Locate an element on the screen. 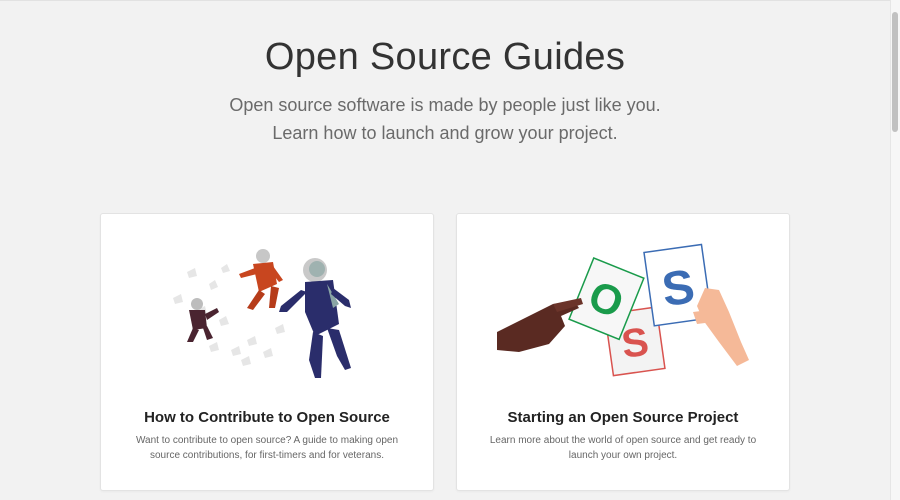 Image resolution: width=900 pixels, height=500 pixels. navy-astronaut is located at coordinates (315, 318).